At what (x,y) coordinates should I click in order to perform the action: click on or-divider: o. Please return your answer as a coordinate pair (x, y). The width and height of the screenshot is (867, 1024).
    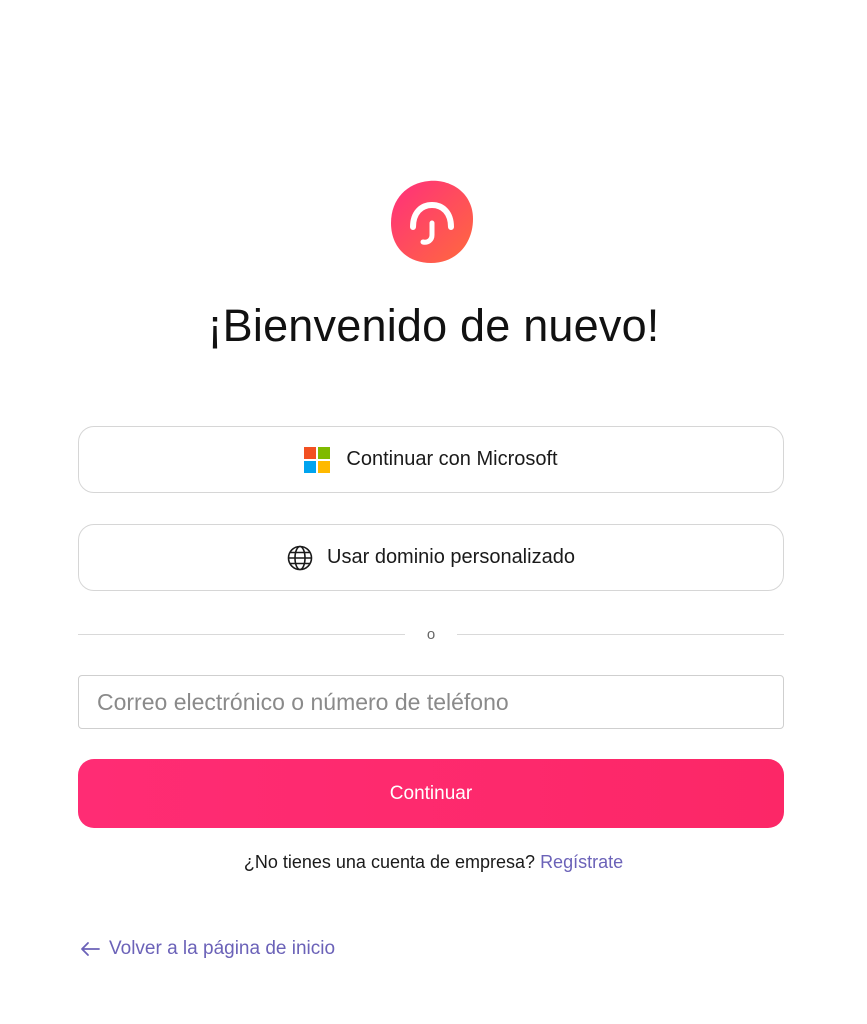
    Looking at the image, I should click on (431, 634).